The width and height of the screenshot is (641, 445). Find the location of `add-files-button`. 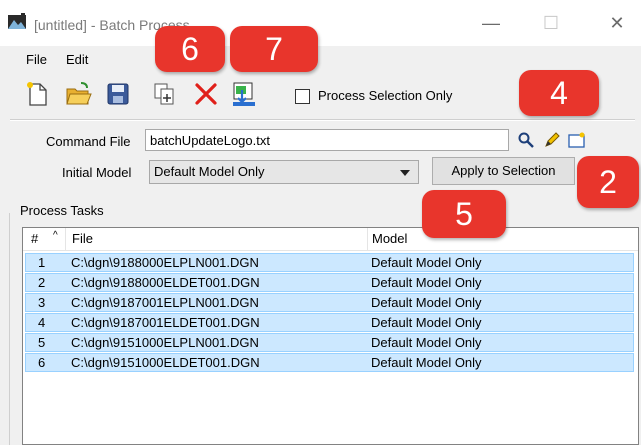

add-files-button is located at coordinates (166, 94).